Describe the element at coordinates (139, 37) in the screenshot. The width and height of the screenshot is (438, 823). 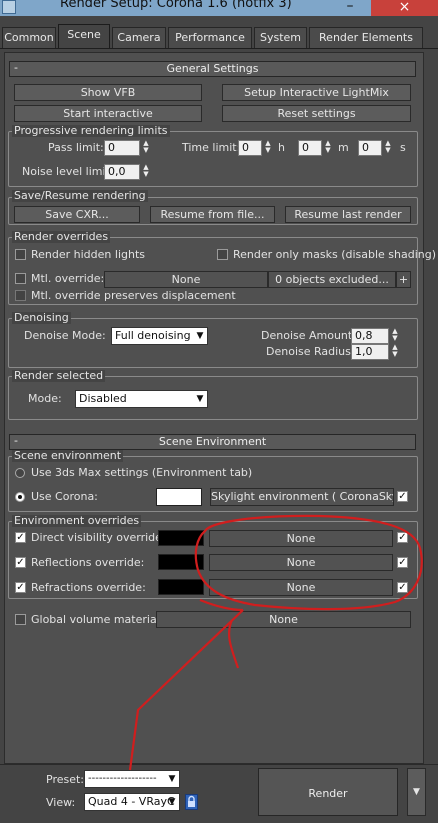
I see `tab-camera: Camera` at that location.